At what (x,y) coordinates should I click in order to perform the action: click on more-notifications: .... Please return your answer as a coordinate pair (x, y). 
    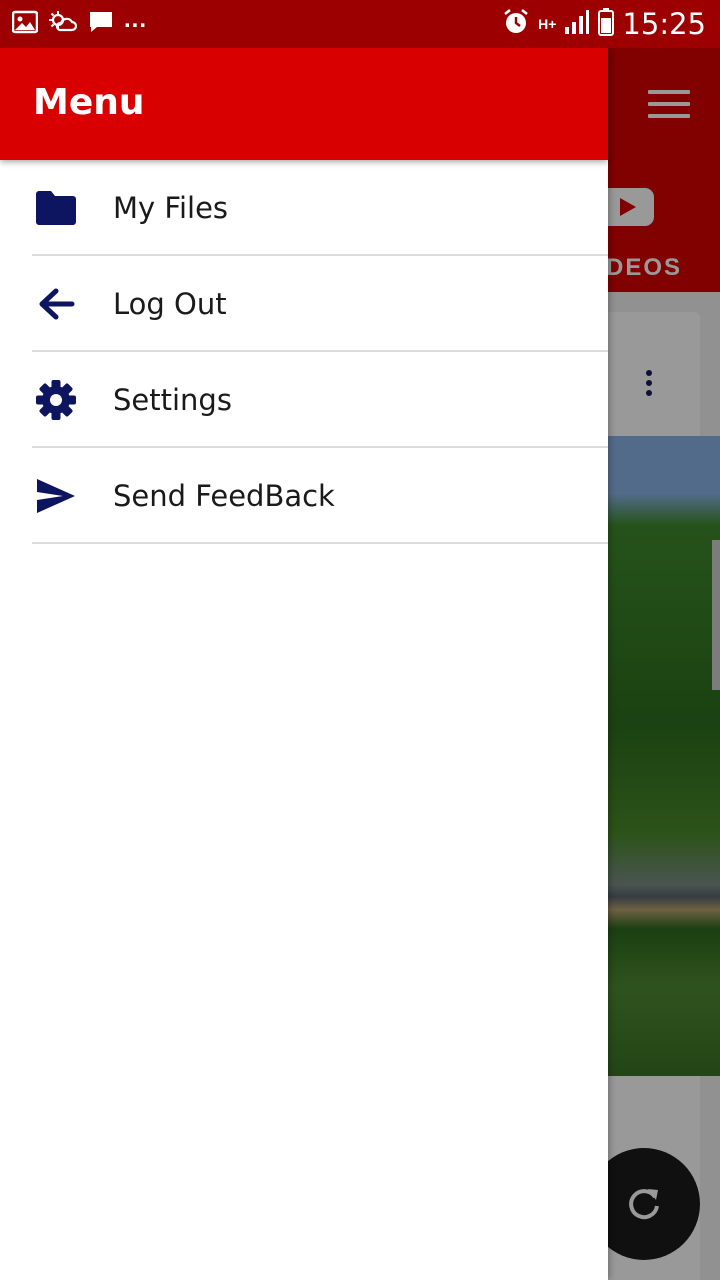
    Looking at the image, I should click on (136, 19).